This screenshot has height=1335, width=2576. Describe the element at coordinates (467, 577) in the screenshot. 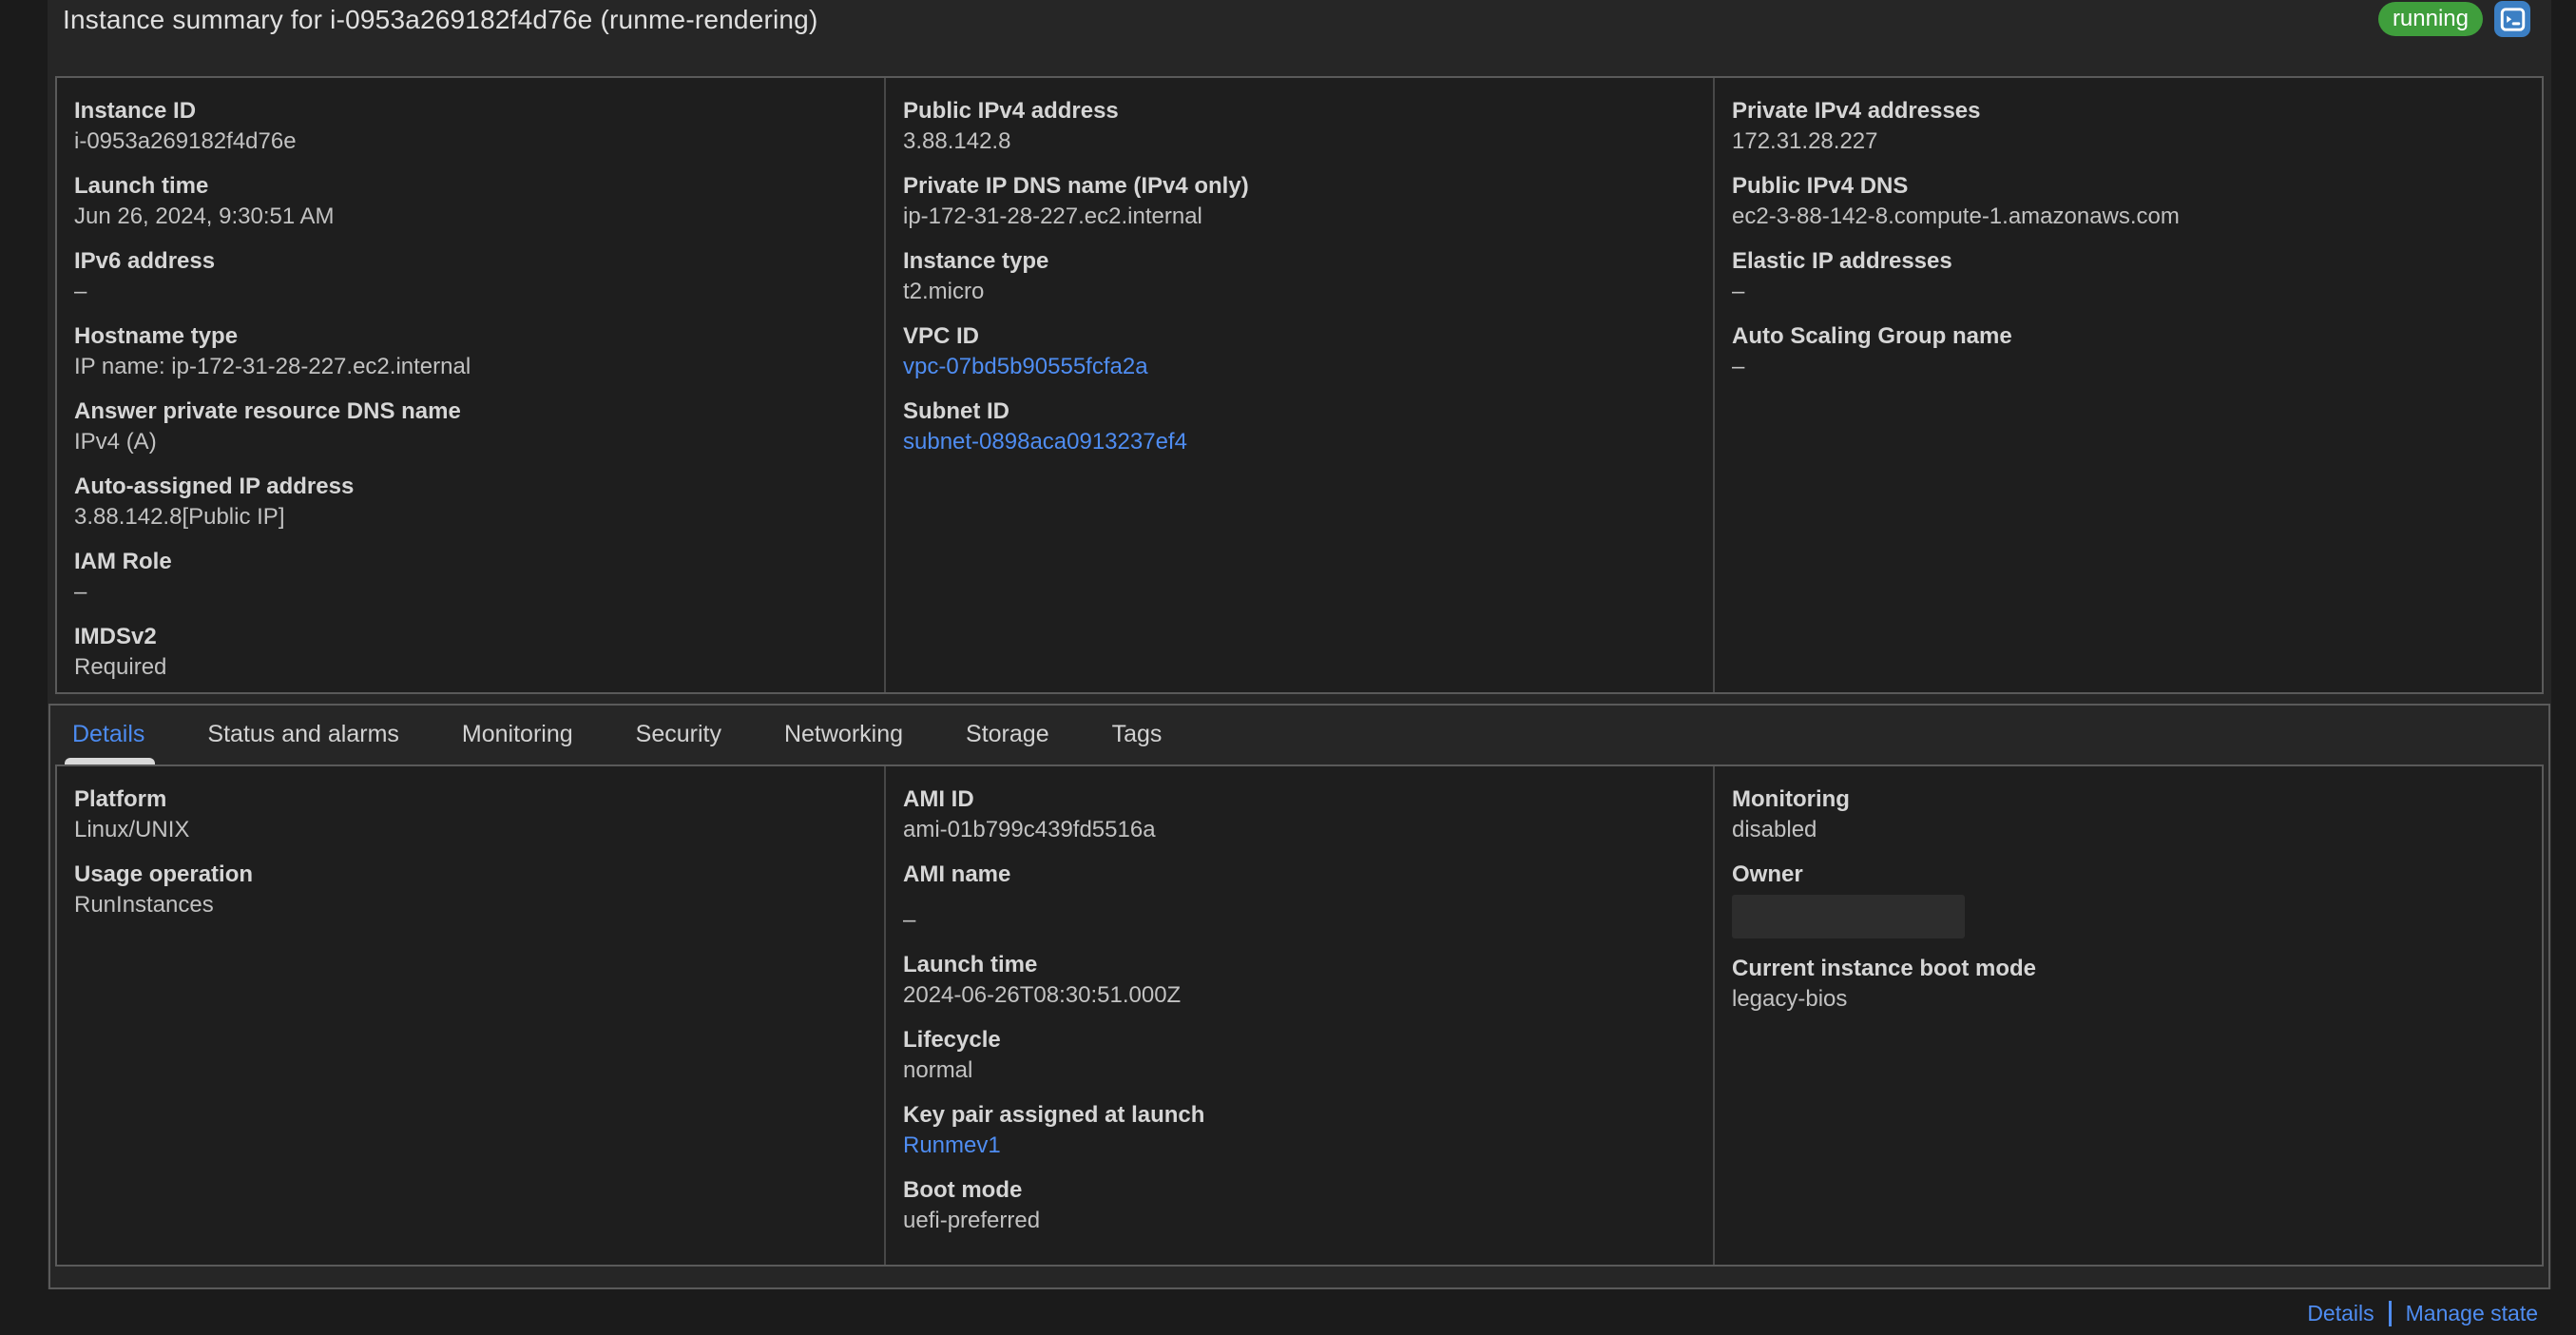

I see `field-iam-role: IAM Role –` at that location.